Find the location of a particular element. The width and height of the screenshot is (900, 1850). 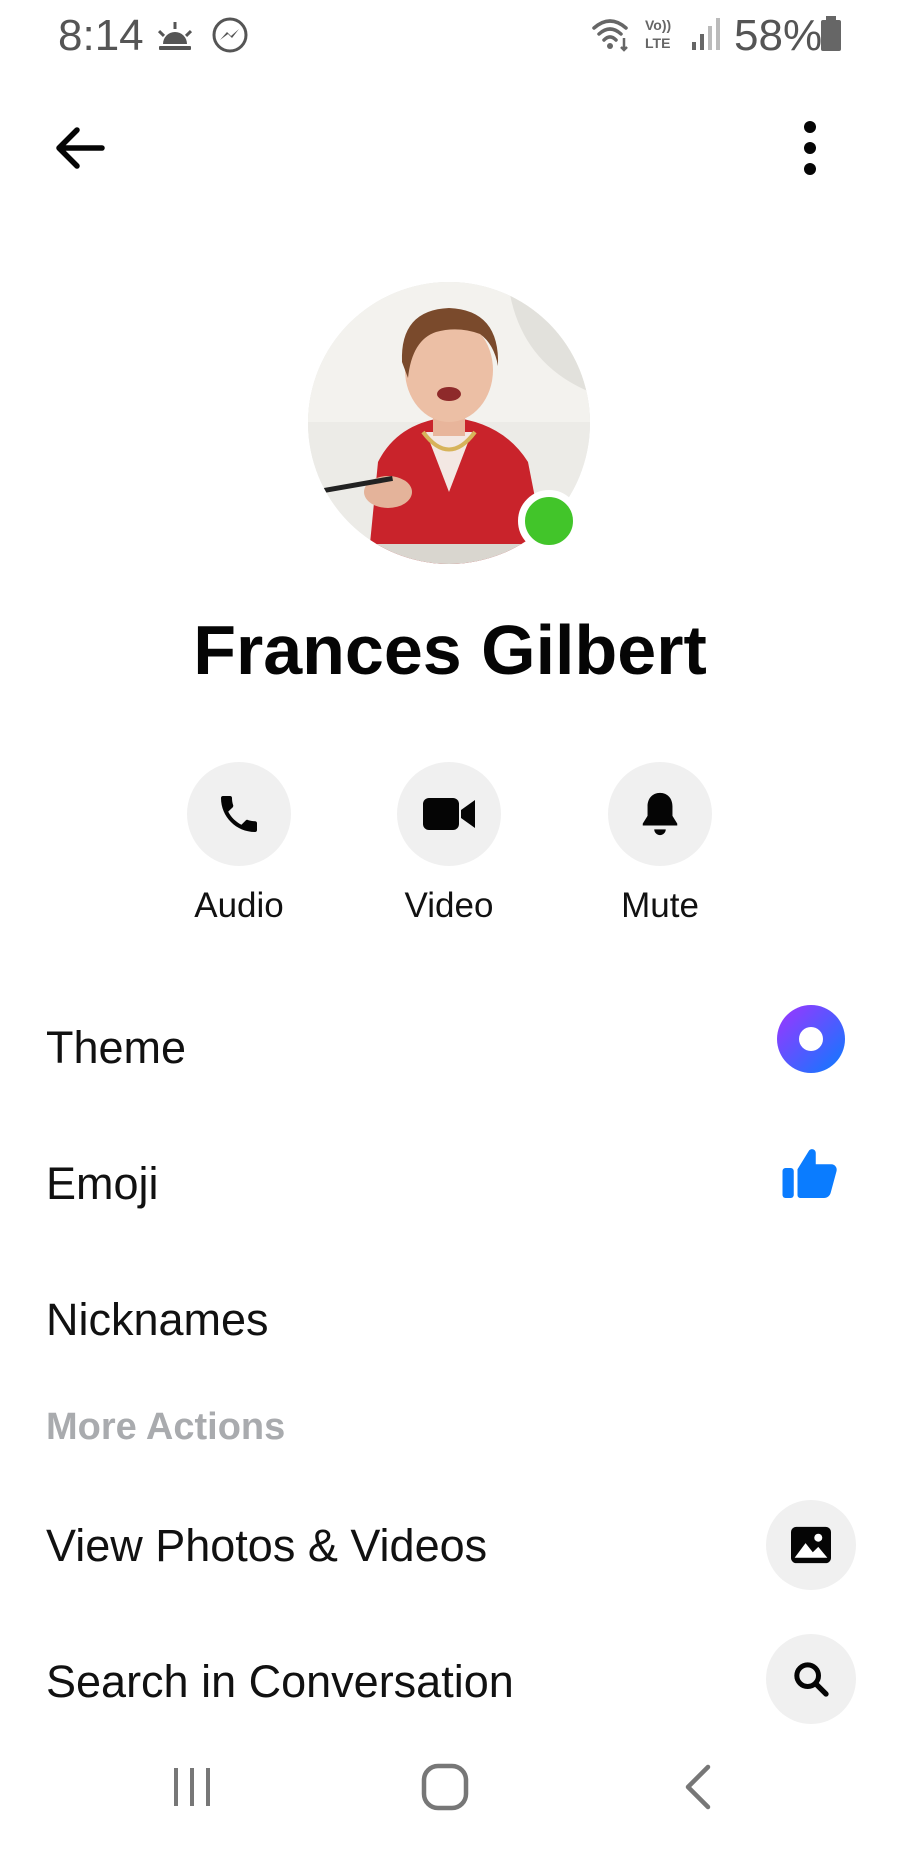

phone-icon is located at coordinates (239, 814).